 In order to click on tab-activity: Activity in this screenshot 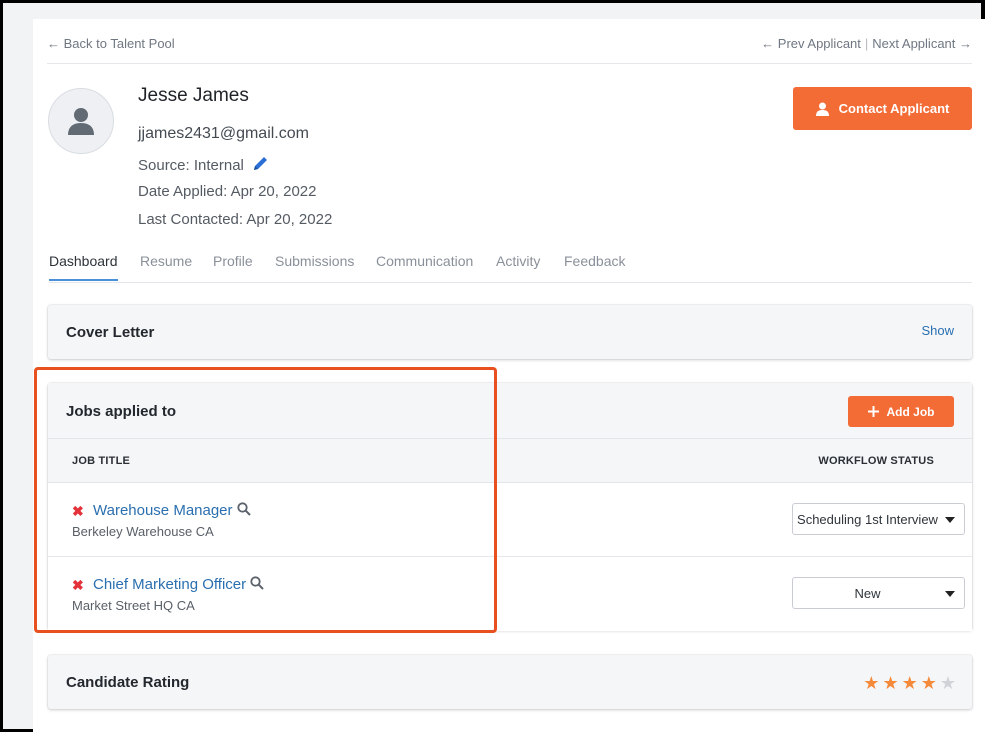, I will do `click(518, 266)`.